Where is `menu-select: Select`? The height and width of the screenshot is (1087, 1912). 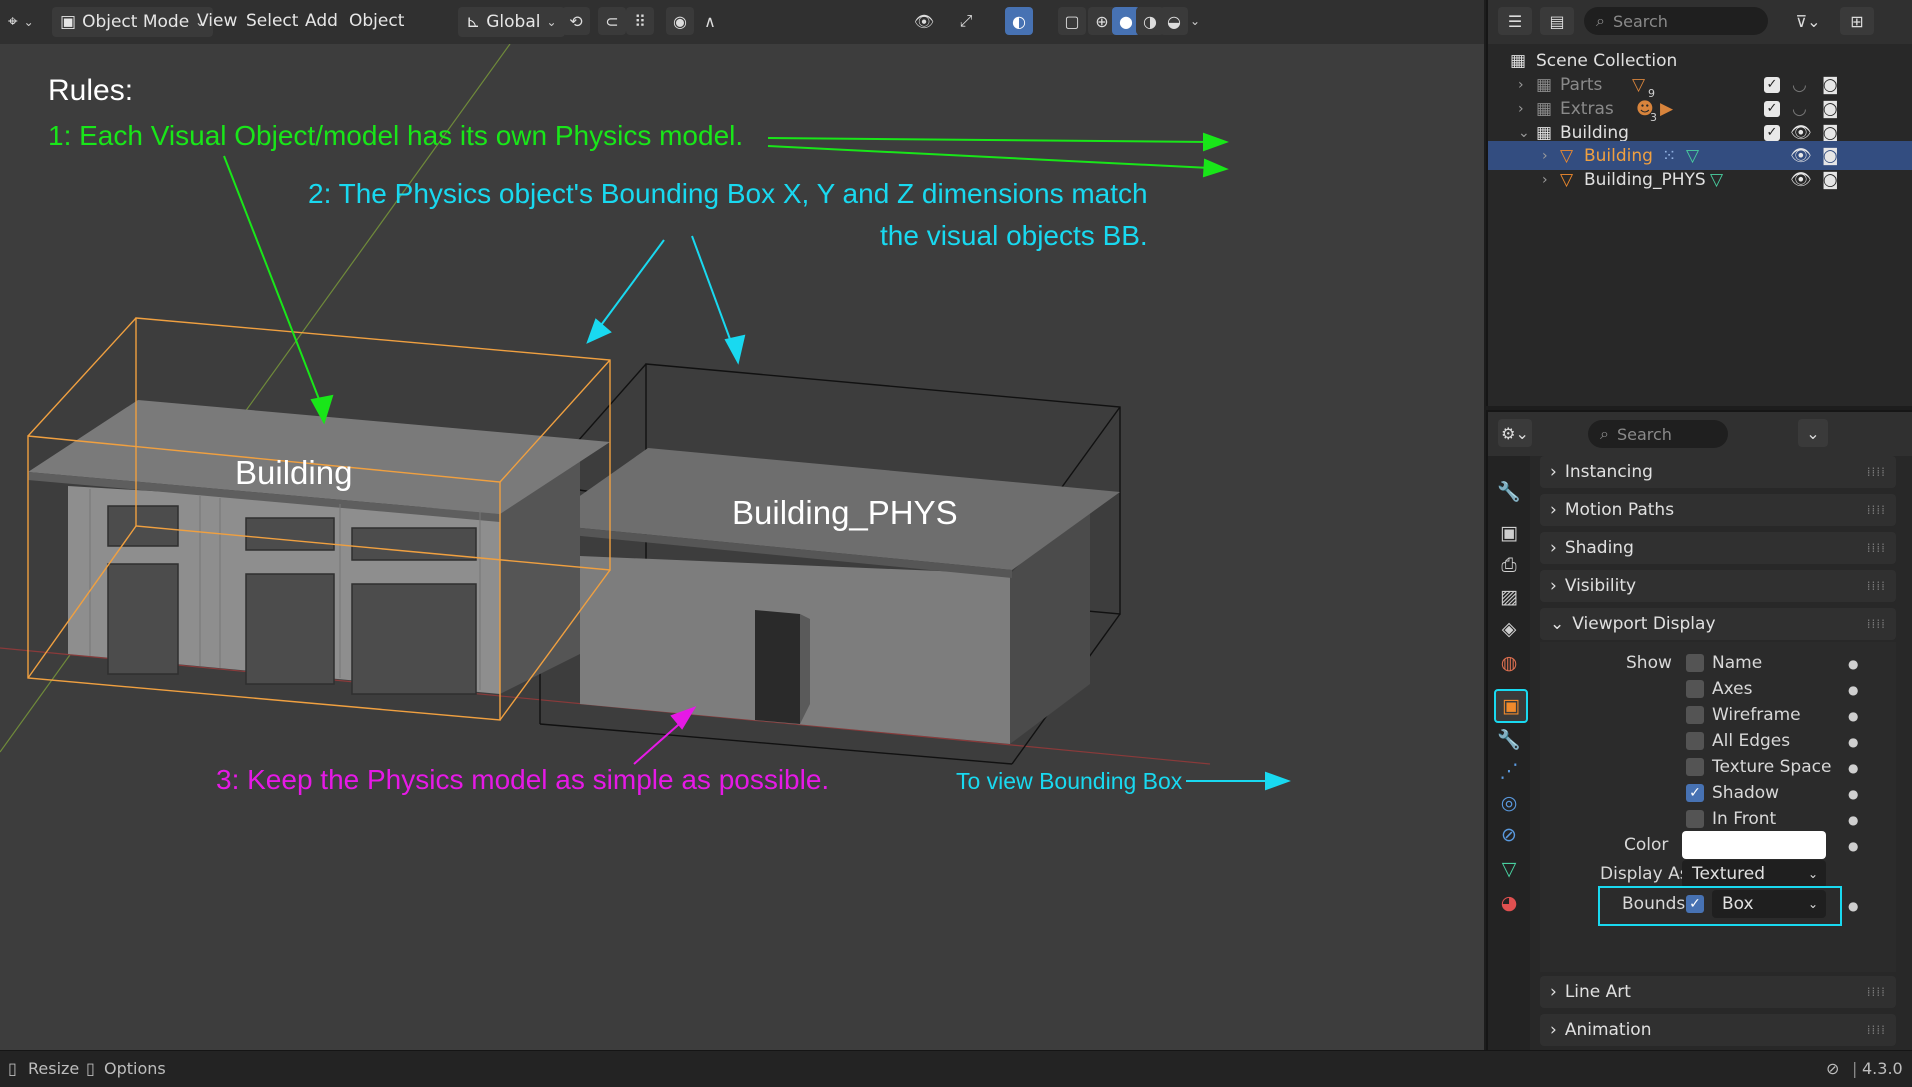 menu-select: Select is located at coordinates (272, 21).